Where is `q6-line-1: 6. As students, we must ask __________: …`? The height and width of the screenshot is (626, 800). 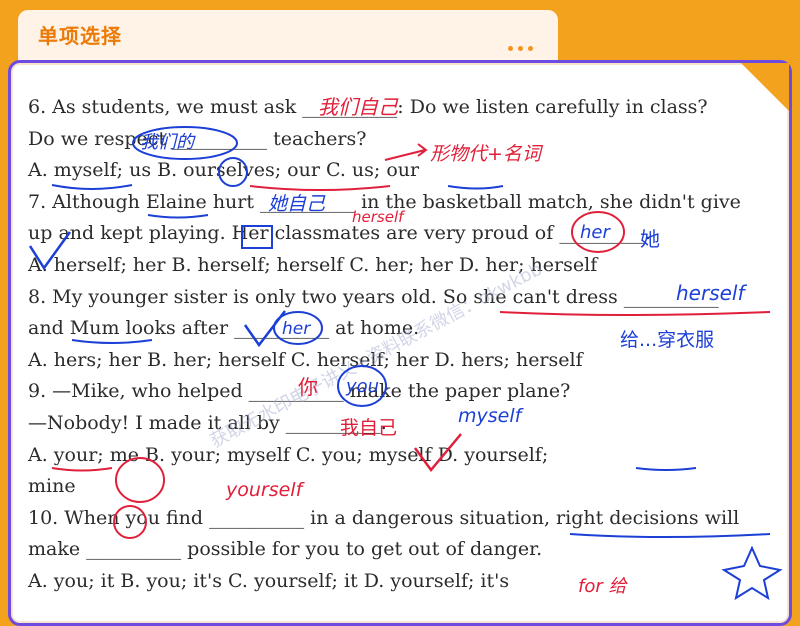
q6-line-1: 6. As students, we must ask __________: … is located at coordinates (368, 107).